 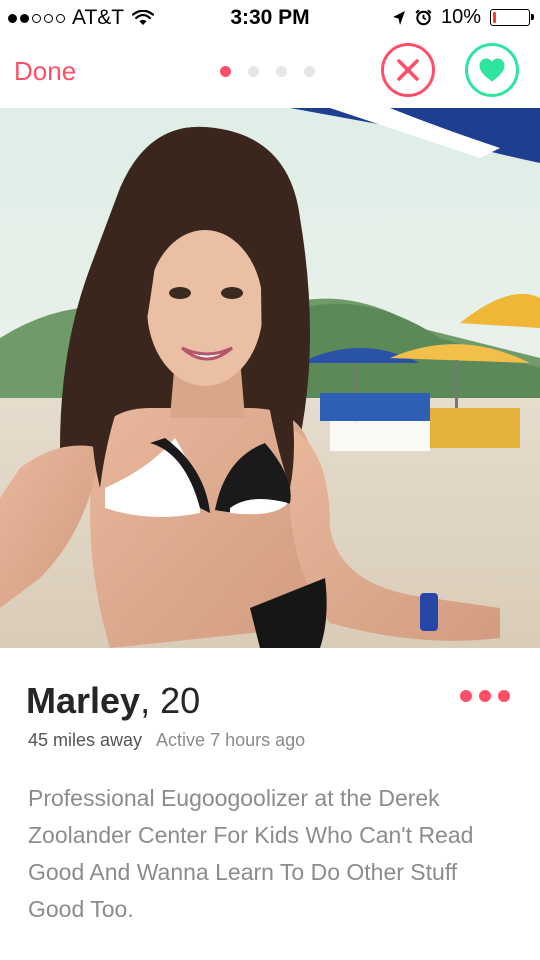 I want to click on distance-text: 45 miles away, so click(x=85, y=740).